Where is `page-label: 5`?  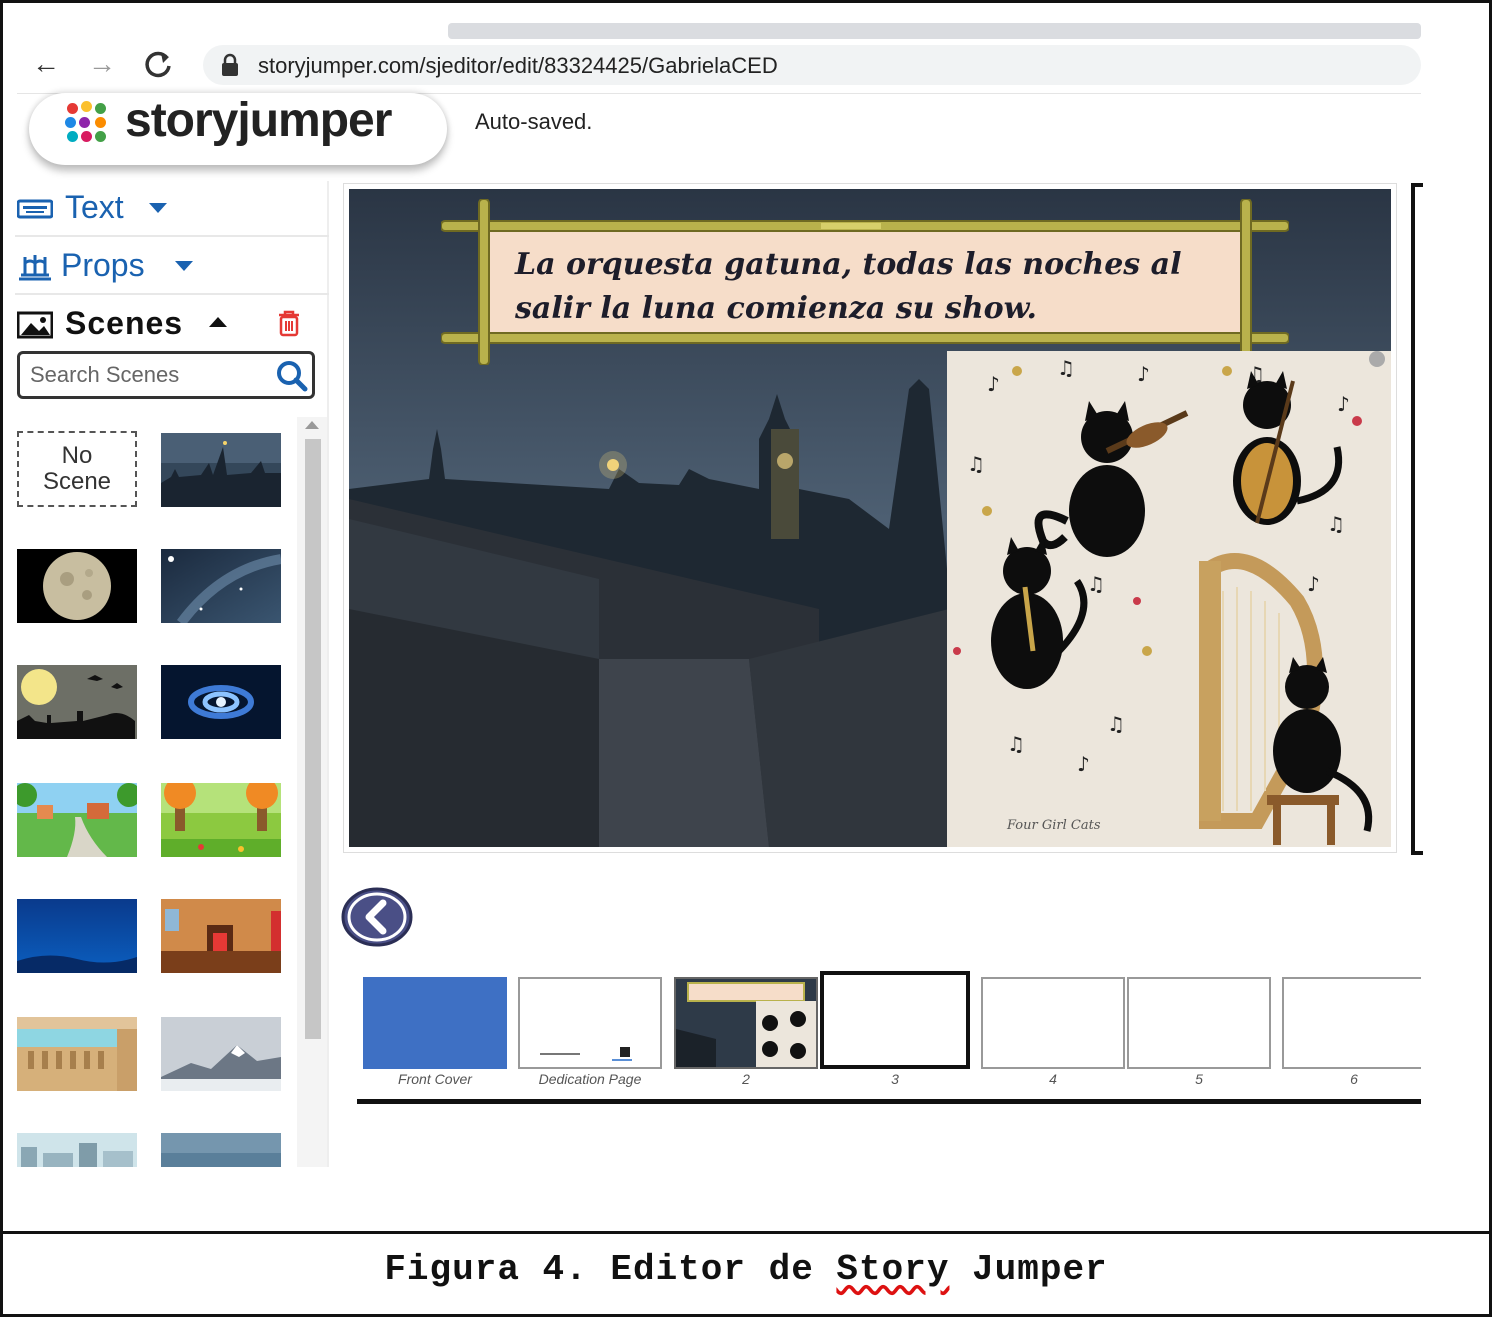 page-label: 5 is located at coordinates (1199, 1079).